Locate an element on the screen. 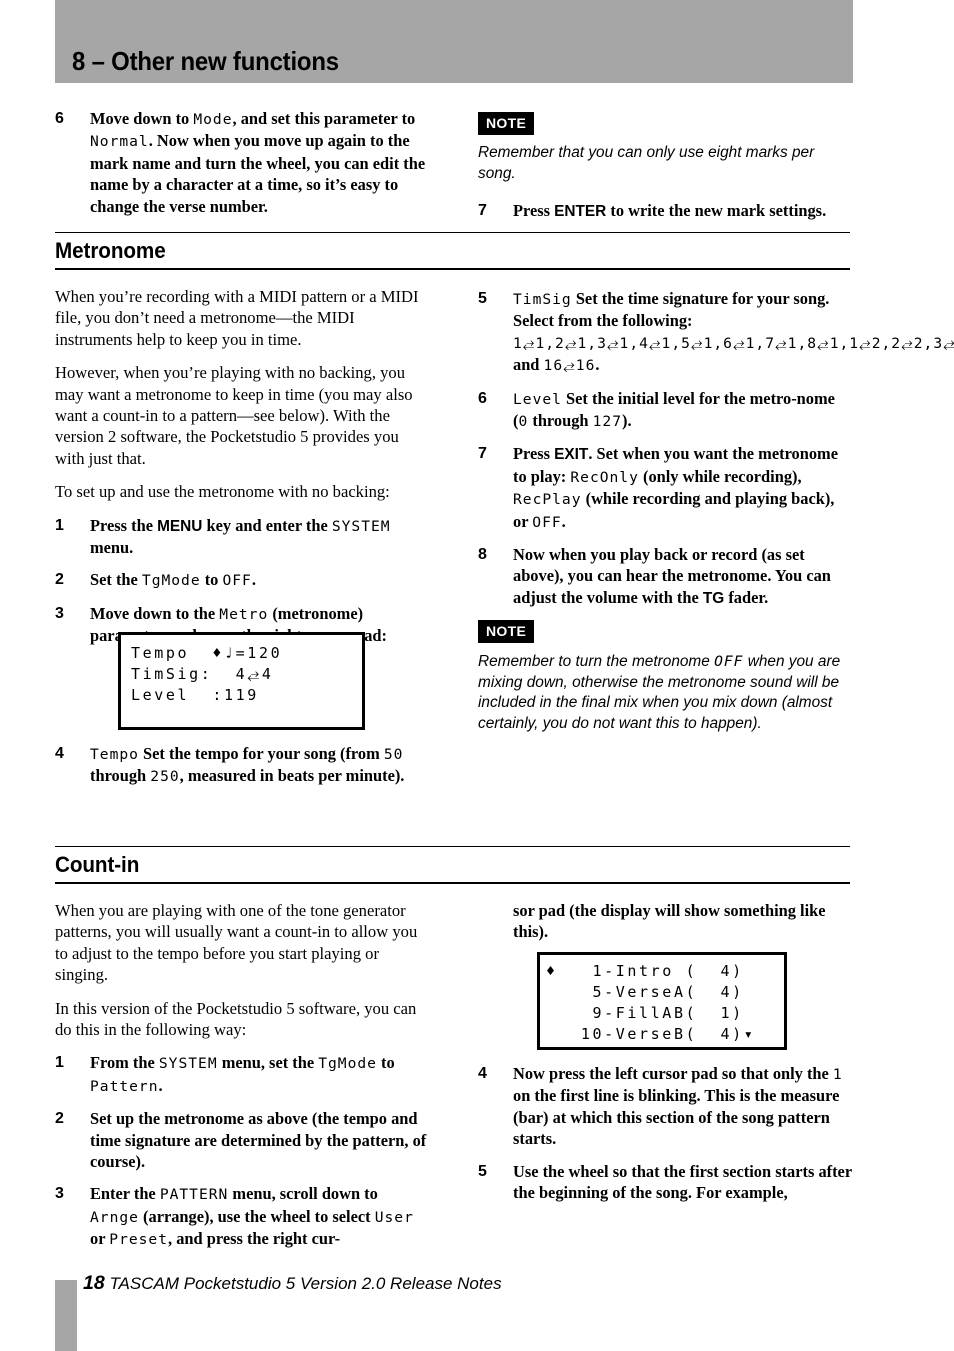  text-run: fader. is located at coordinates (746, 597).